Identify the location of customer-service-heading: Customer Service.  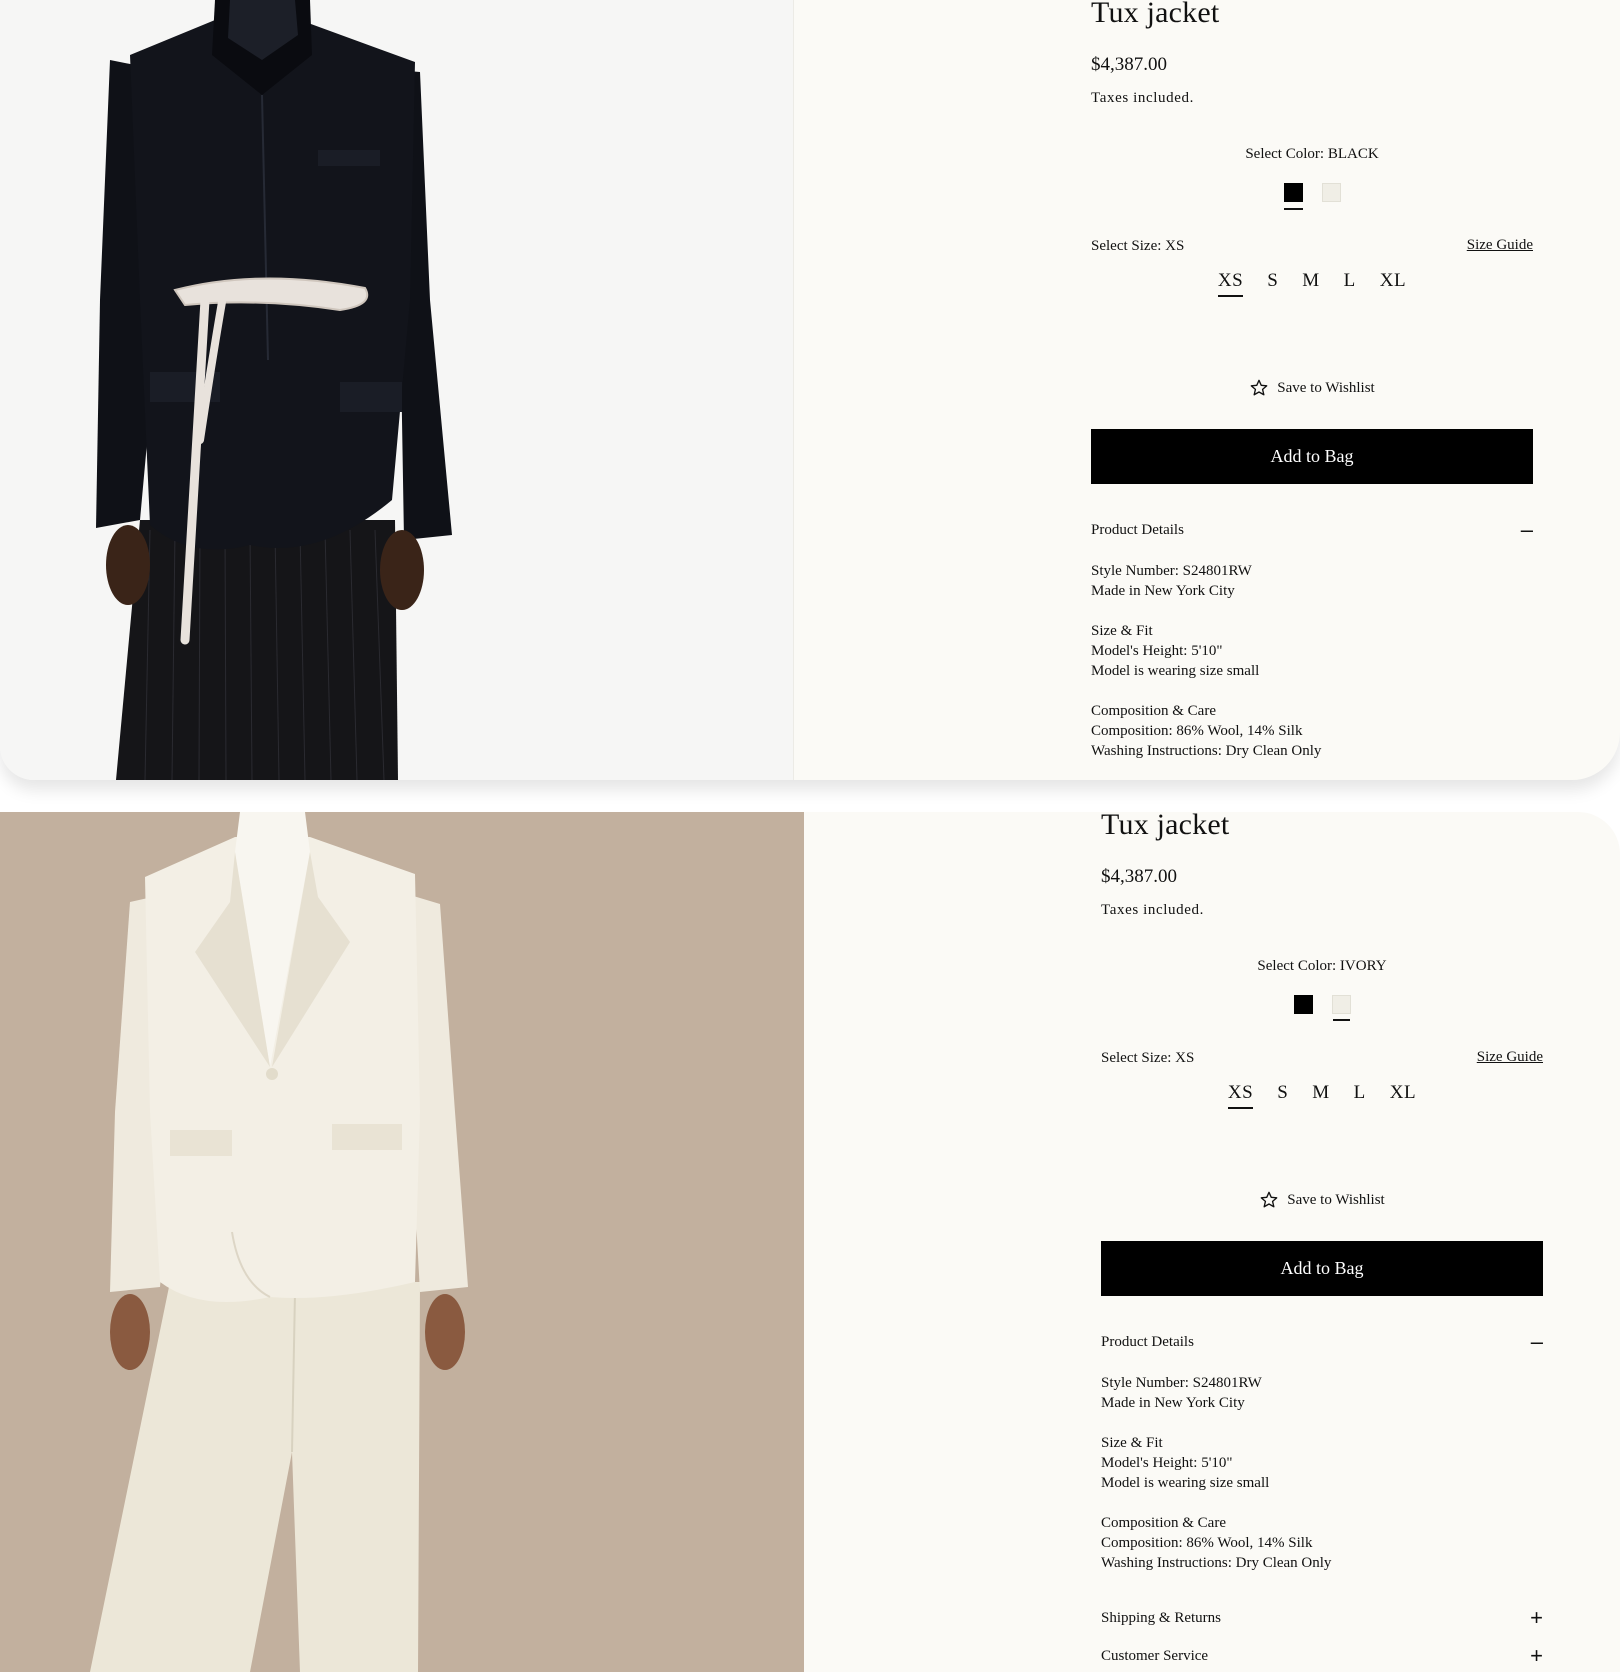
(1155, 1656).